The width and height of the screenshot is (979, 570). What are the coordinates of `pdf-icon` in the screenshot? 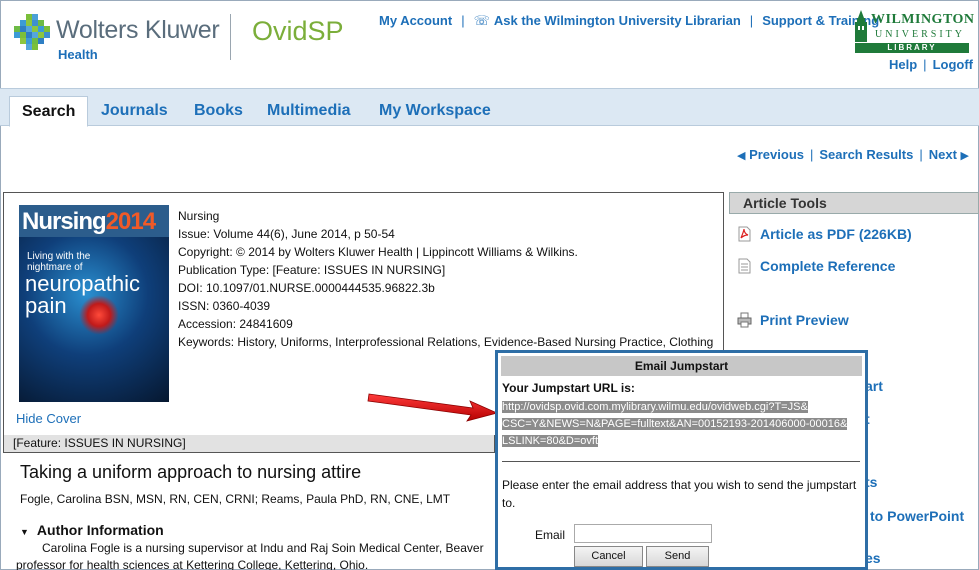 It's located at (744, 234).